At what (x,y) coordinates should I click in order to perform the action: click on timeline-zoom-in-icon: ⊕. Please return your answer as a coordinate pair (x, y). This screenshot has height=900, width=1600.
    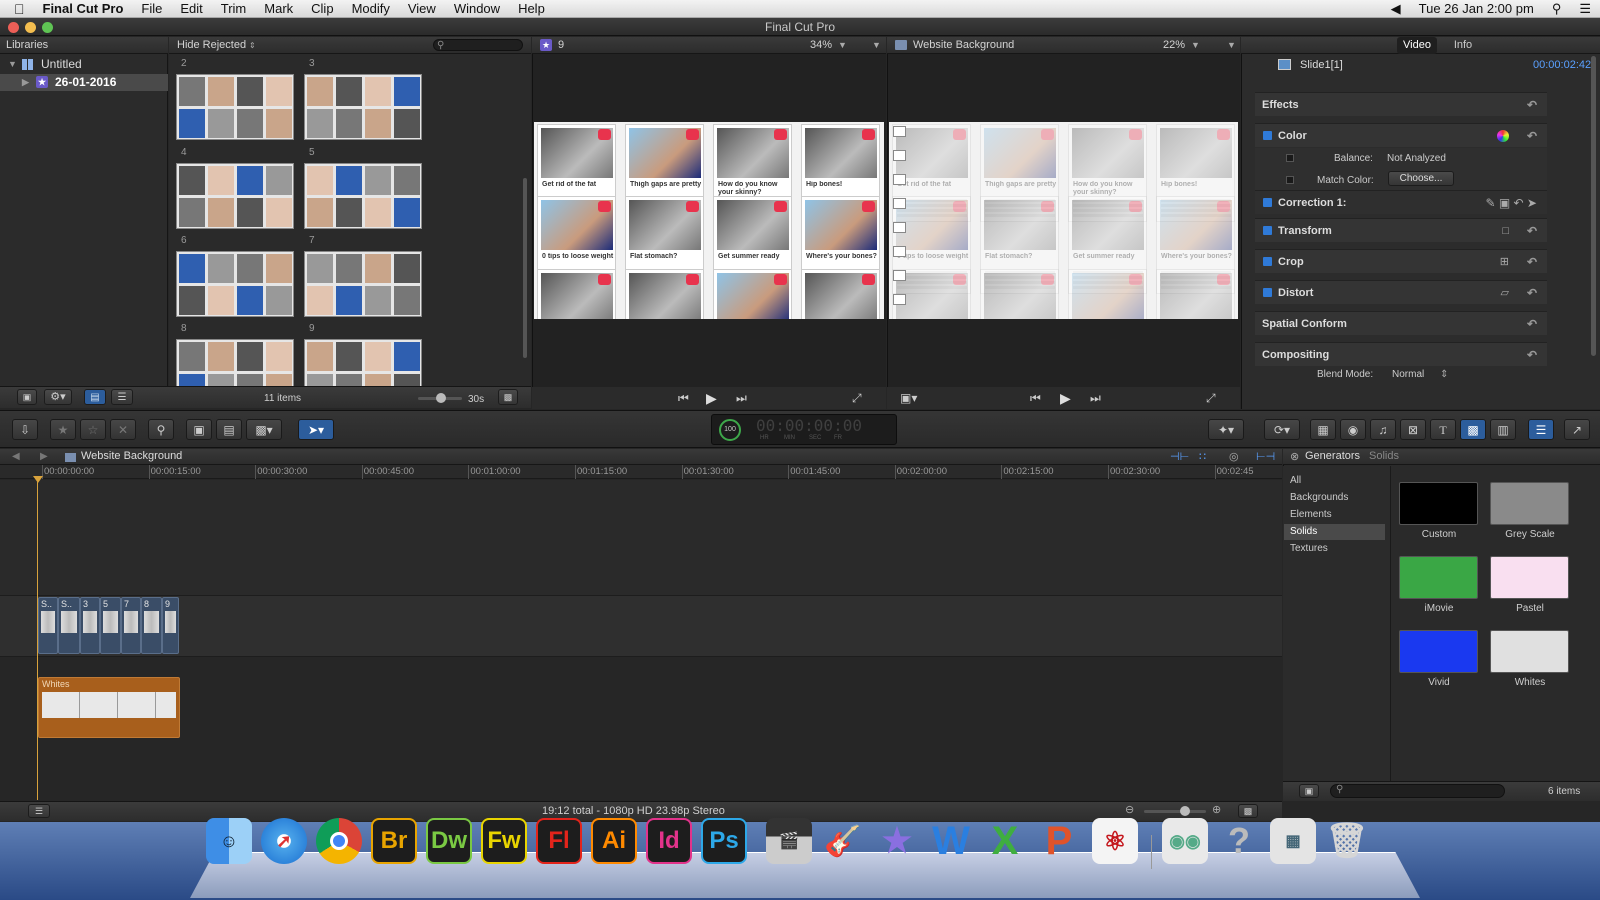
    Looking at the image, I should click on (1216, 809).